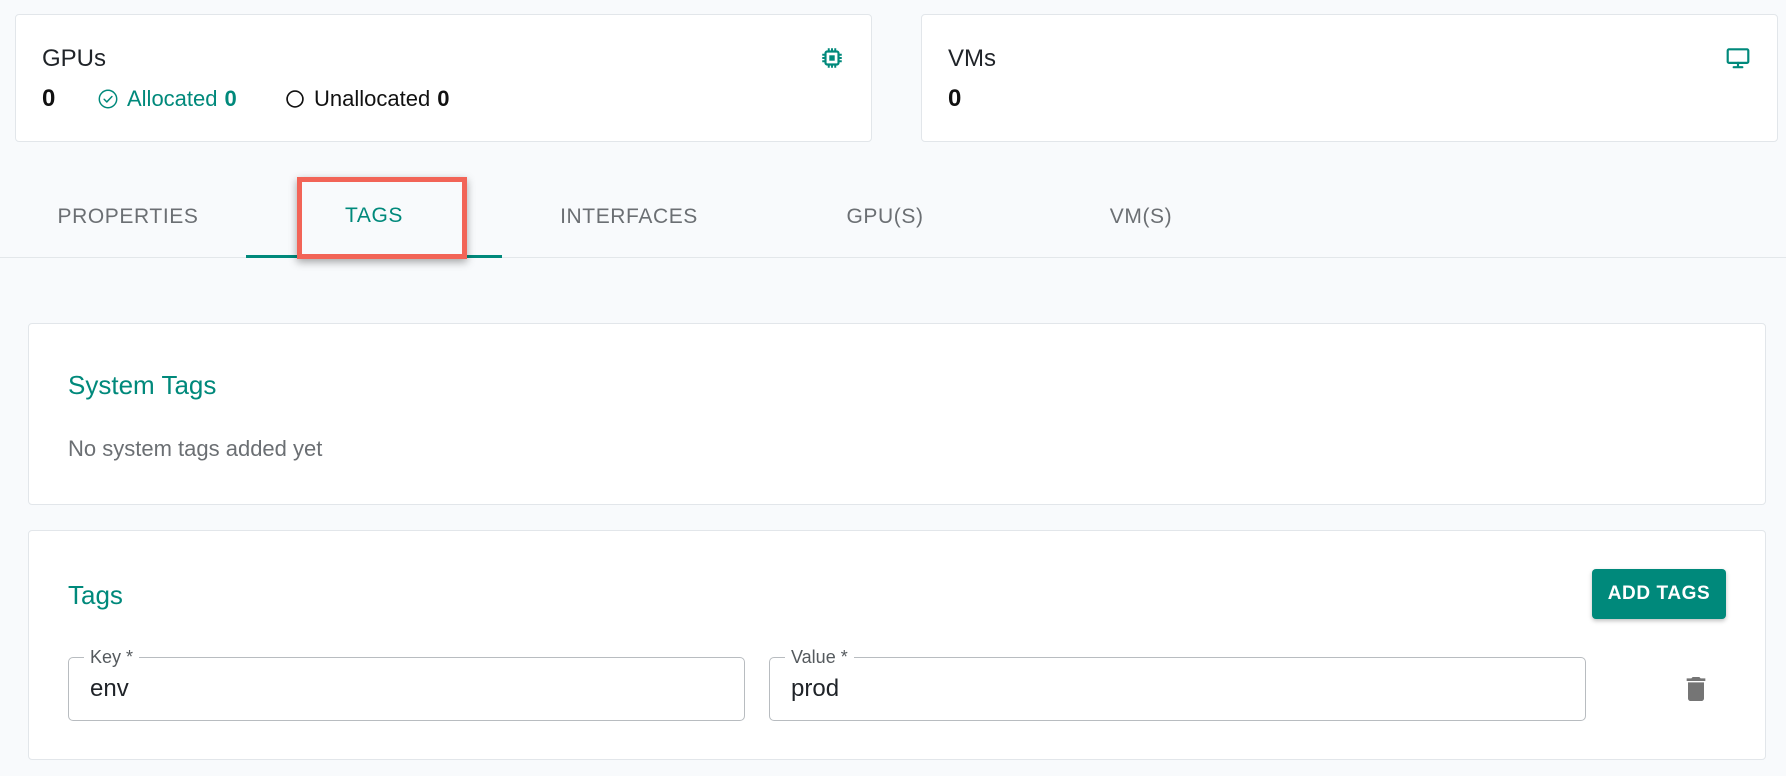  I want to click on vms-count: 0, so click(955, 98).